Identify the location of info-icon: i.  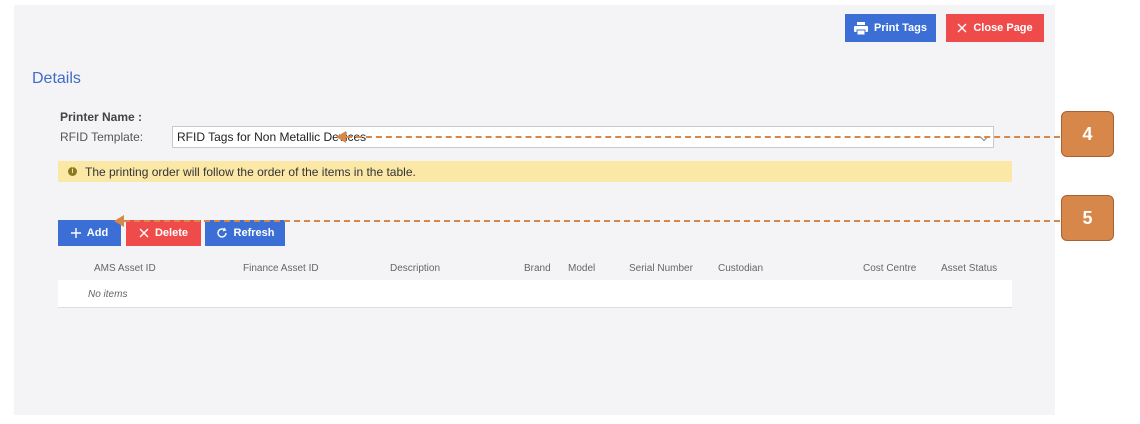
(72, 171).